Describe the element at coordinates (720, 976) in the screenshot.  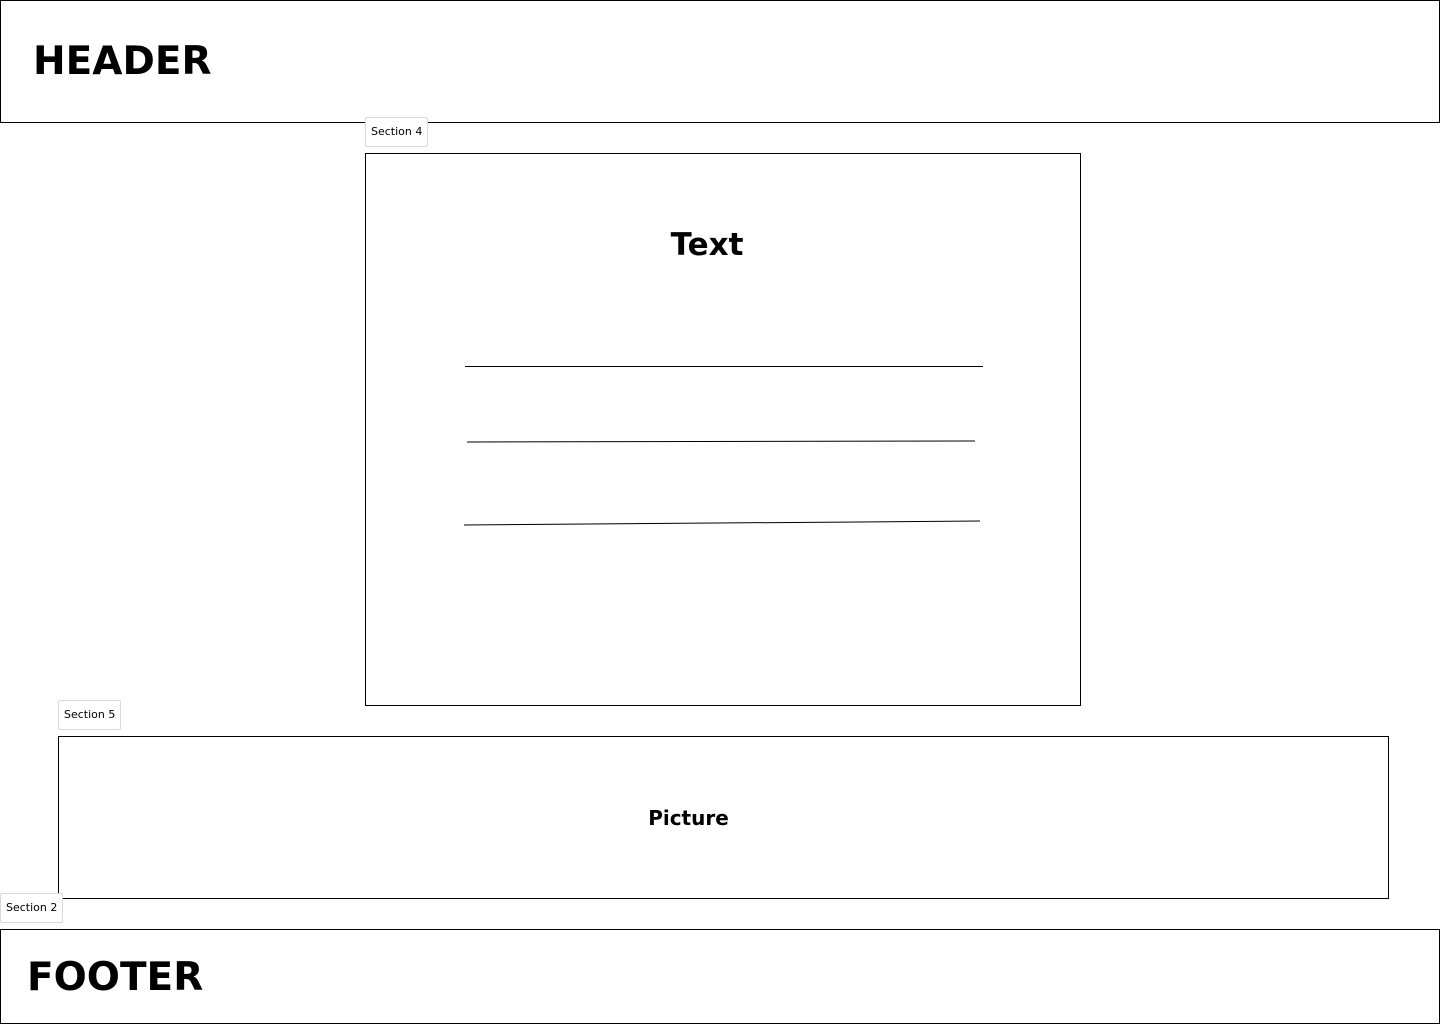
I see `footer-frame` at that location.